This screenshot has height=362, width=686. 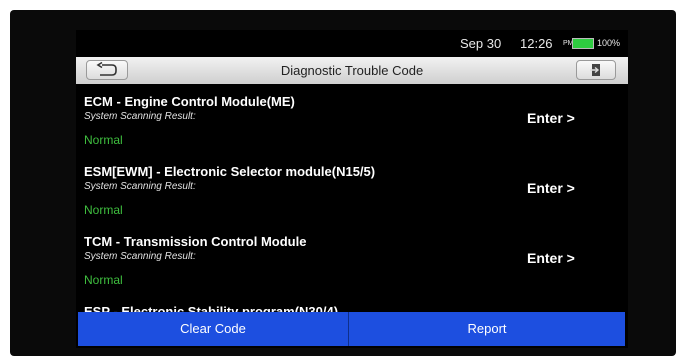 I want to click on module-title: ECM - Engine Control Module(ME), so click(x=189, y=101).